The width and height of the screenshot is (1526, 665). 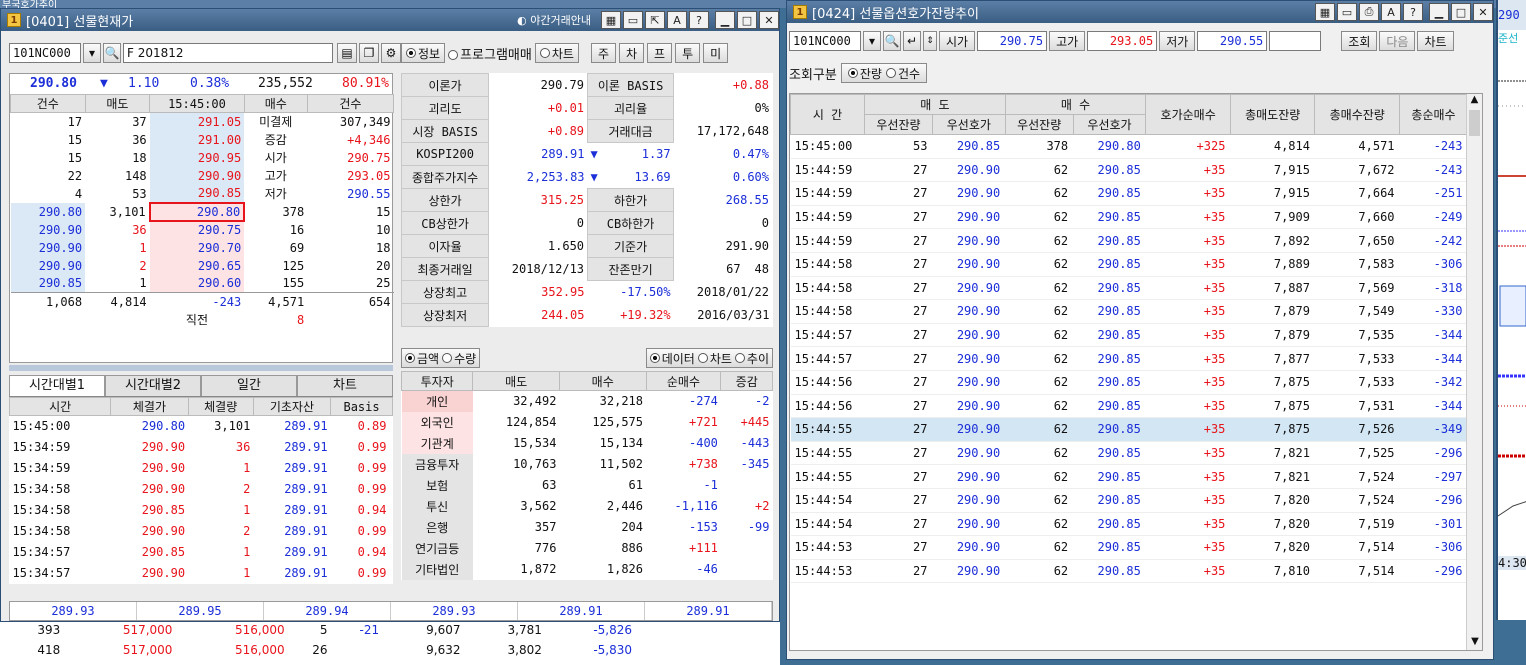 What do you see at coordinates (769, 20) in the screenshot?
I see `close-icon: ✕` at bounding box center [769, 20].